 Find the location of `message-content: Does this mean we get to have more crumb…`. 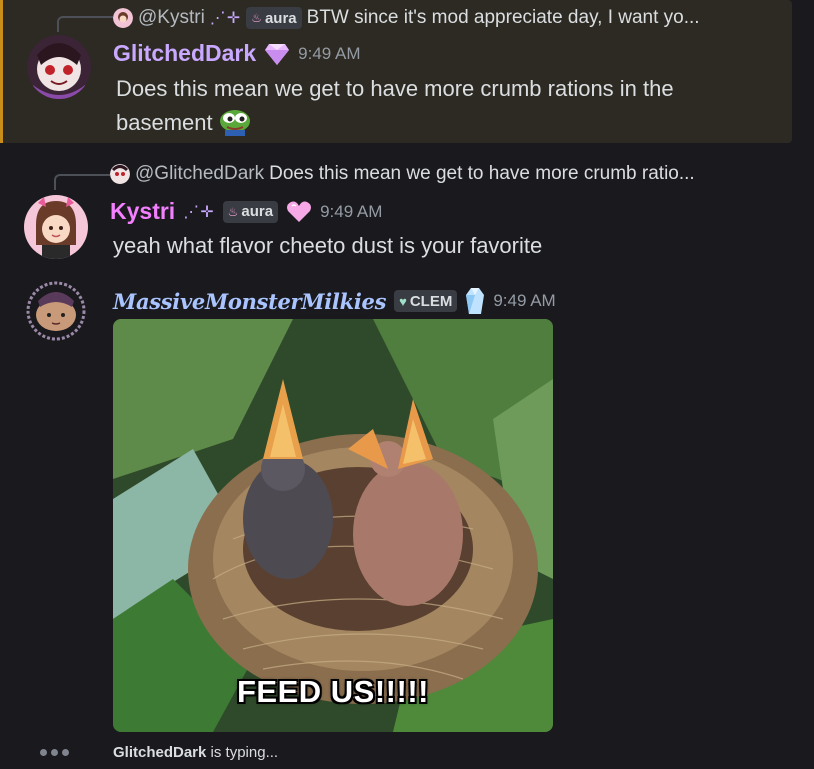

message-content: Does this mean we get to have more crumb… is located at coordinates (436, 106).